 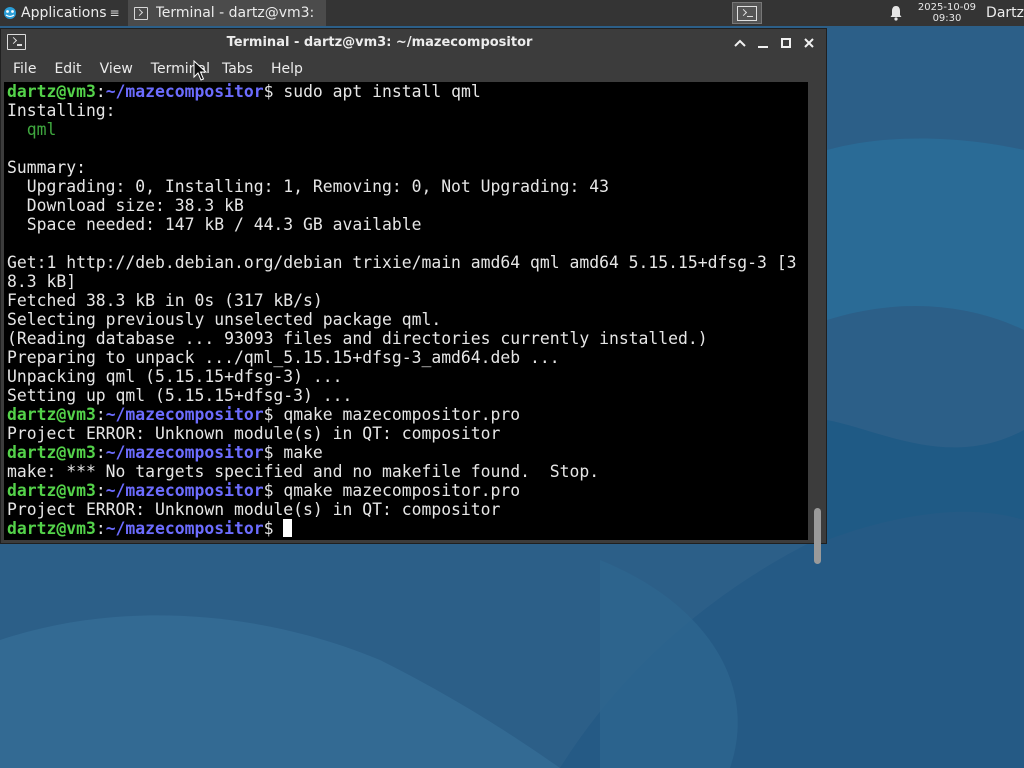 What do you see at coordinates (817, 536) in the screenshot?
I see `scrollbar-thumb` at bounding box center [817, 536].